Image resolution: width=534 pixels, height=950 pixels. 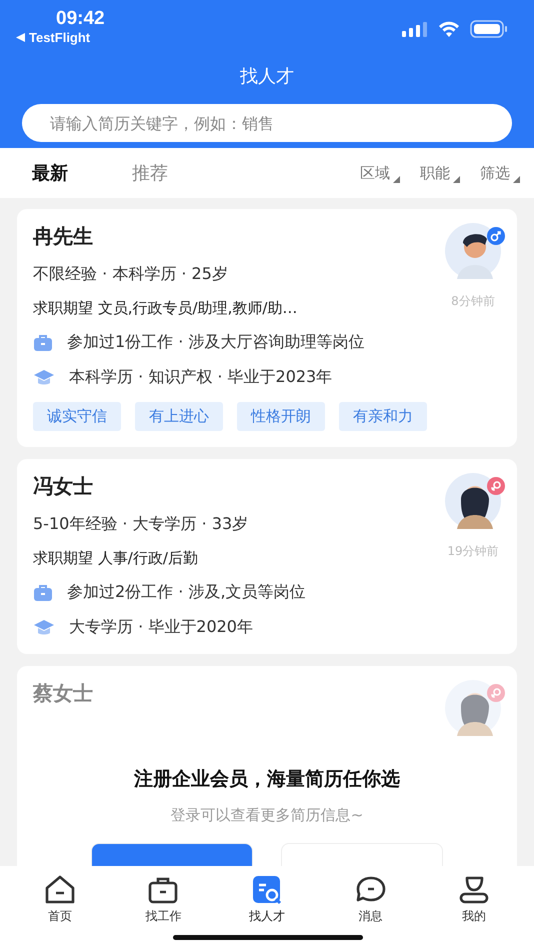 What do you see at coordinates (60, 37) in the screenshot?
I see `back-to-app-link: TestFlight` at bounding box center [60, 37].